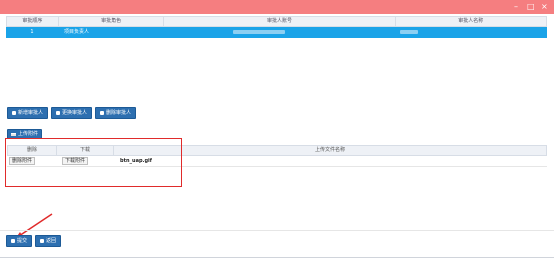 This screenshot has width=554, height=276. Describe the element at coordinates (34, 226) in the screenshot. I see `annotation-arrow-icon` at that location.